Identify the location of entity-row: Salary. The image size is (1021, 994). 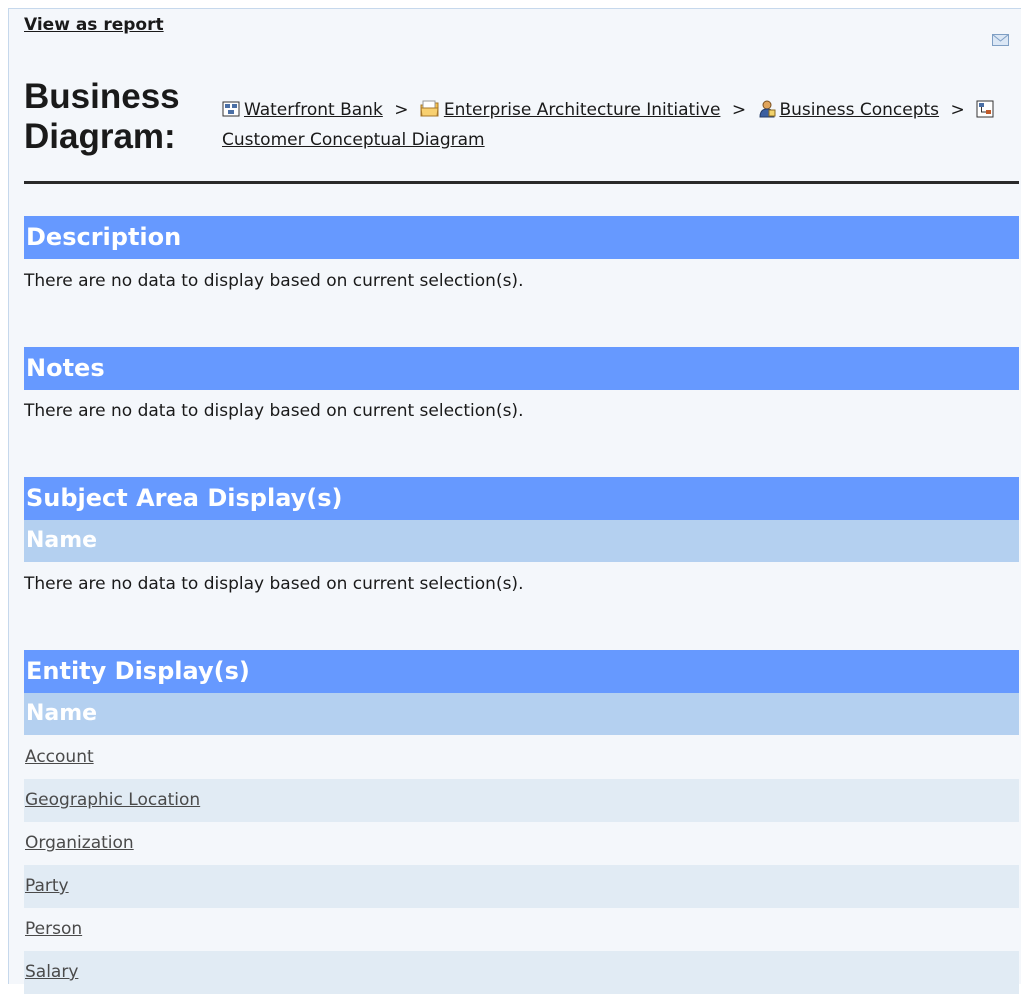
(521, 972).